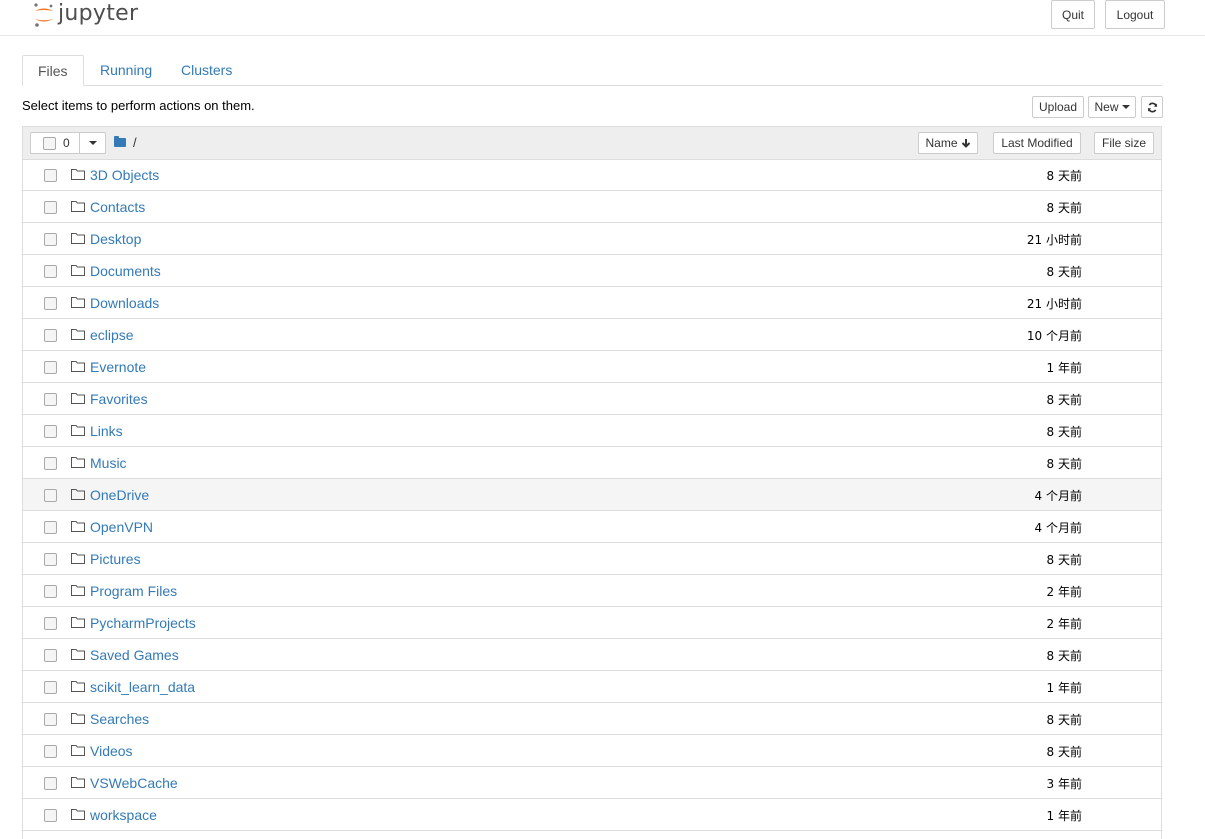 The image size is (1205, 839). What do you see at coordinates (592, 207) in the screenshot?
I see `list-item: Contacts 8 天前` at bounding box center [592, 207].